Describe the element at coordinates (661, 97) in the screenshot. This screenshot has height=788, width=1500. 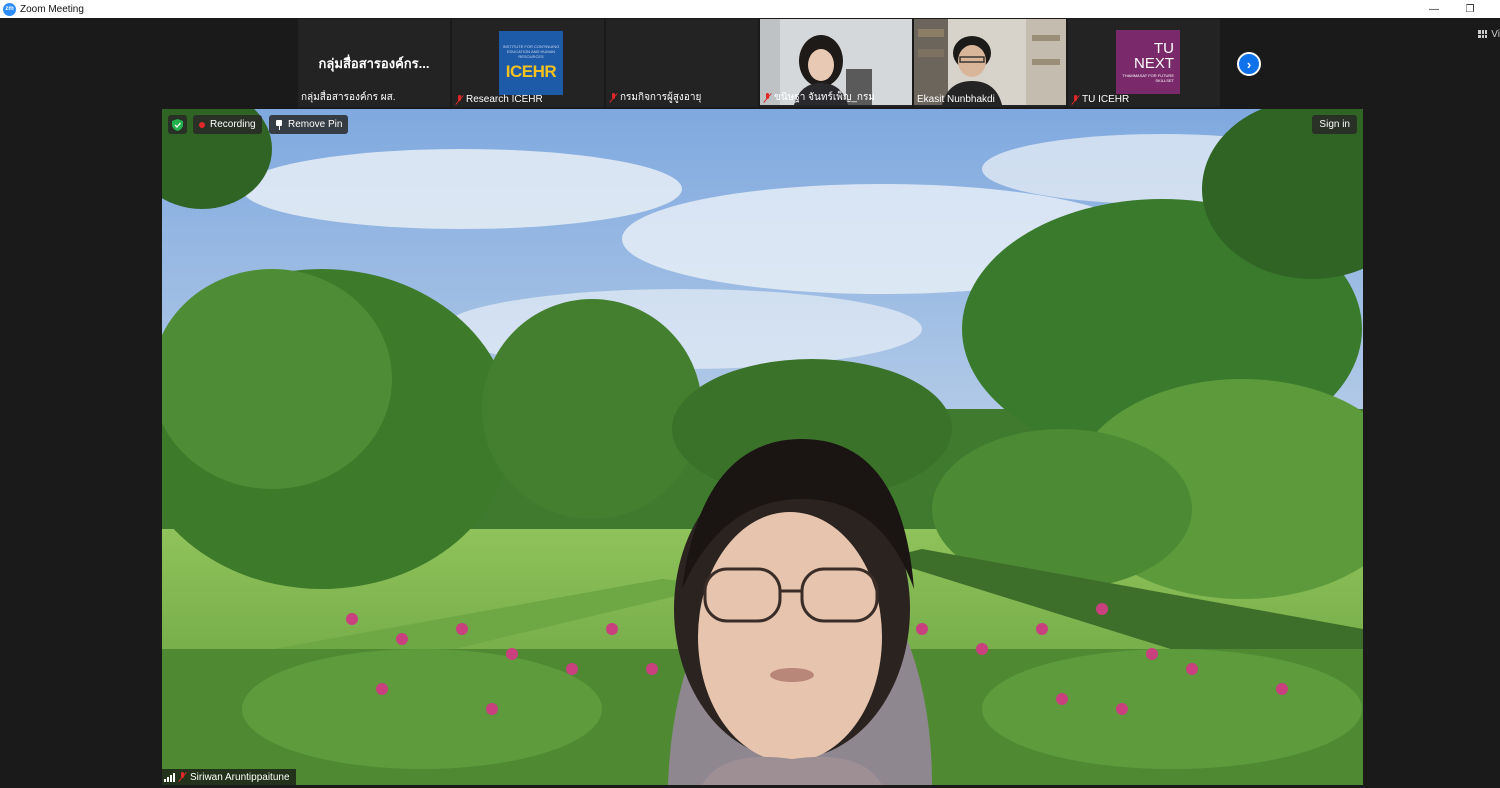
I see `participant-name: กรมกิจการผู้สูงอายุ` at that location.